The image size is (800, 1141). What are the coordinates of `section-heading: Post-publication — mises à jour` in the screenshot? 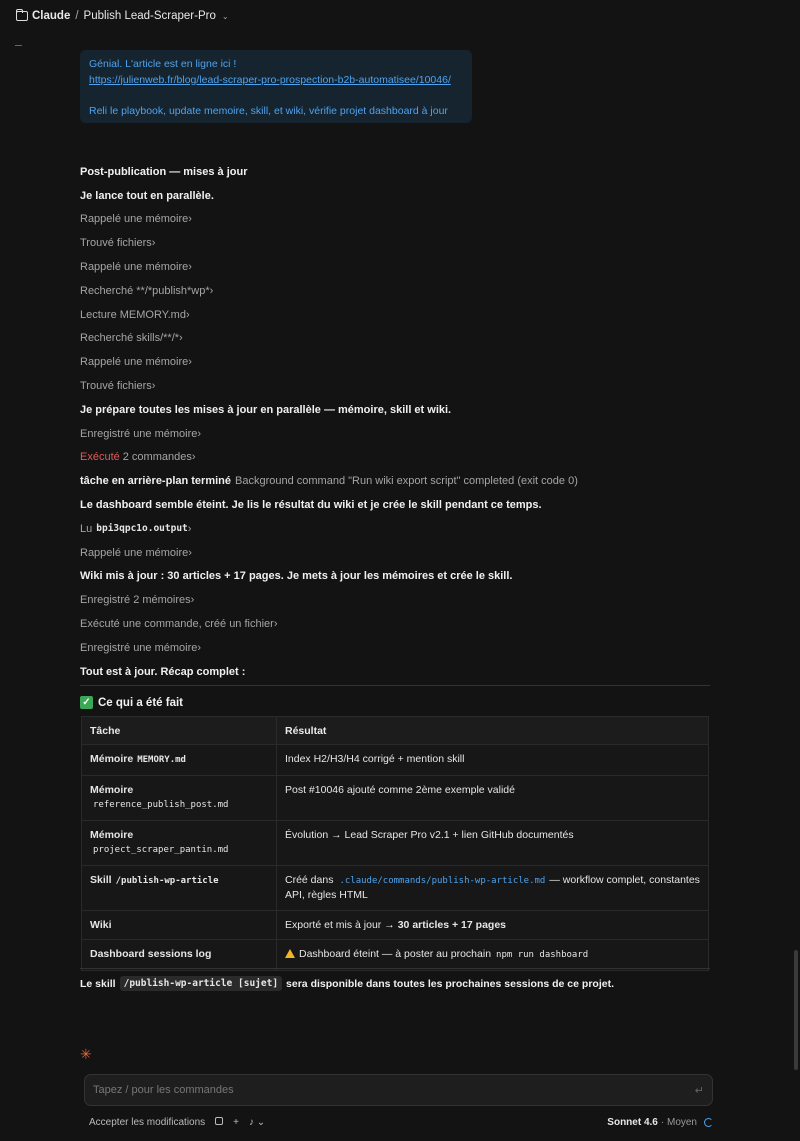 It's located at (164, 171).